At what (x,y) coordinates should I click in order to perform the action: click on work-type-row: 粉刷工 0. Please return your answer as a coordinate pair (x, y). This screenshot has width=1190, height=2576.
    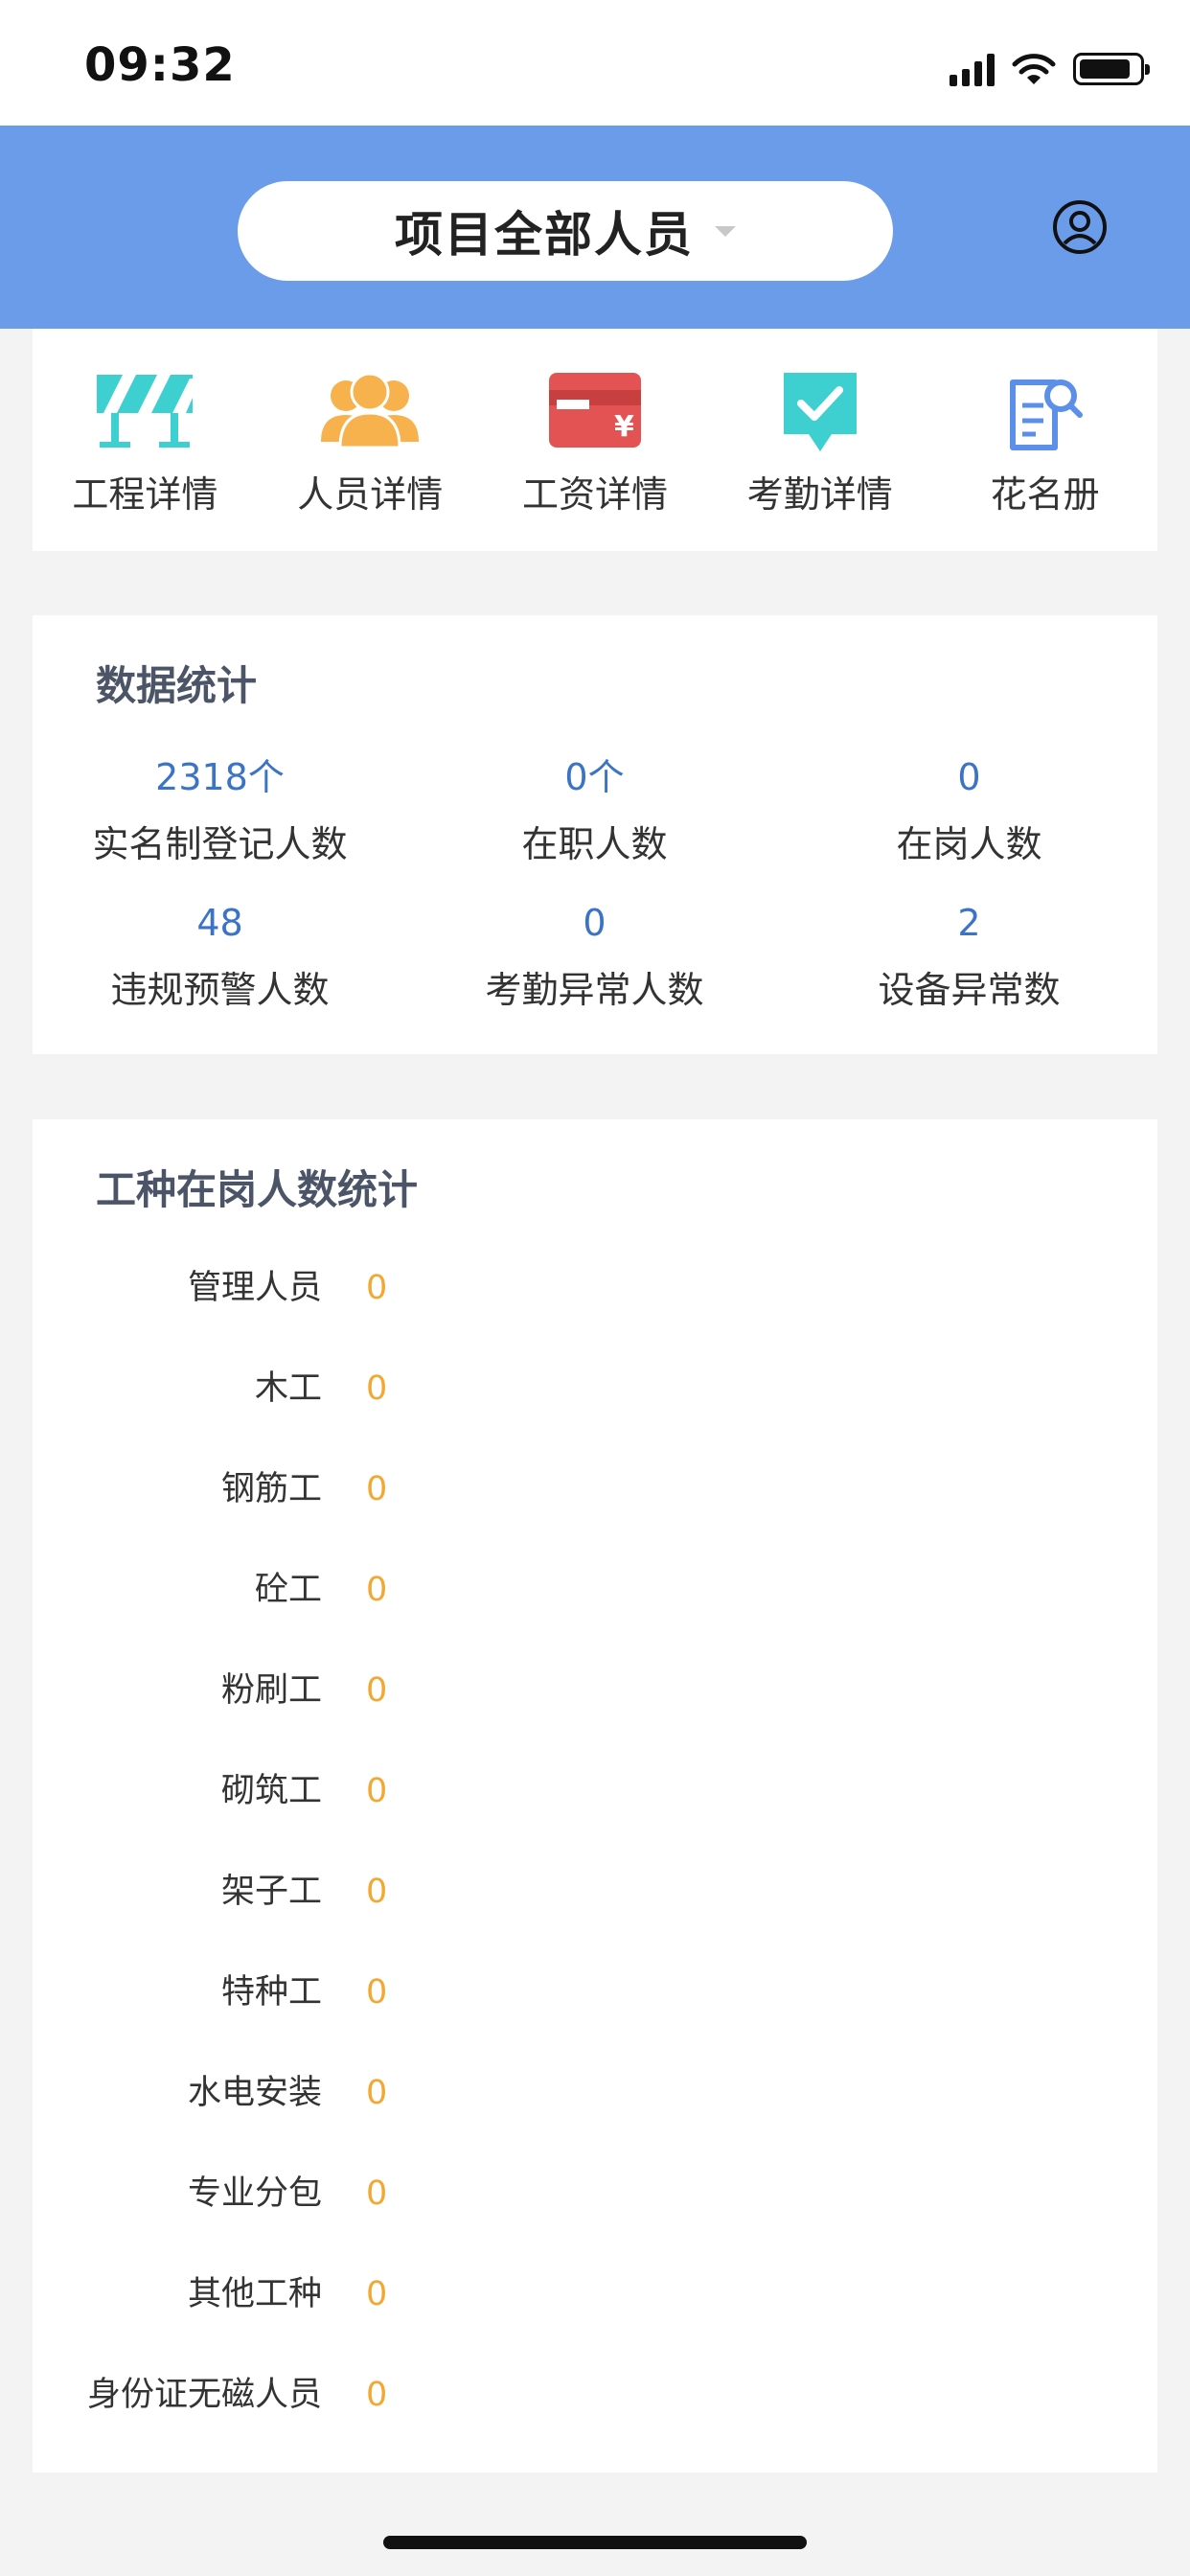
    Looking at the image, I should click on (595, 1690).